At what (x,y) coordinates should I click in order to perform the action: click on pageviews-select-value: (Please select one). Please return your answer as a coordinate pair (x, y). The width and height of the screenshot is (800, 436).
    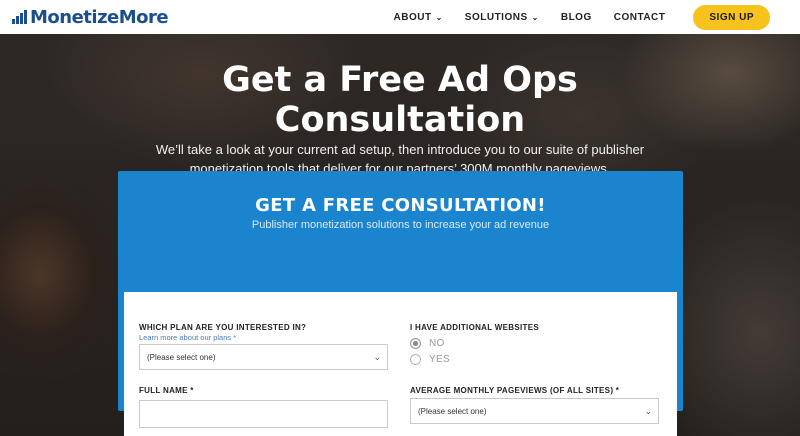
    Looking at the image, I should click on (452, 411).